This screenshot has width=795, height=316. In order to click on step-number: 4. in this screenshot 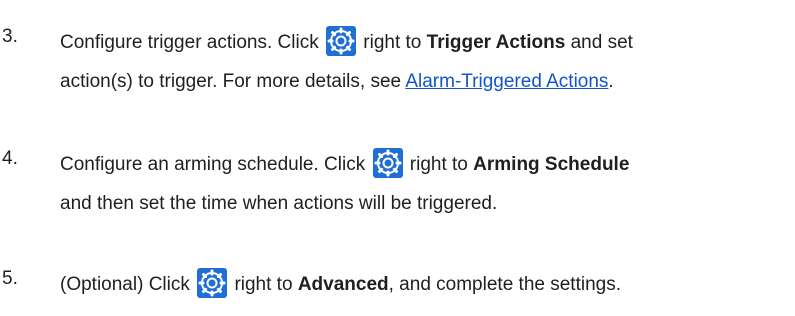, I will do `click(10, 158)`.